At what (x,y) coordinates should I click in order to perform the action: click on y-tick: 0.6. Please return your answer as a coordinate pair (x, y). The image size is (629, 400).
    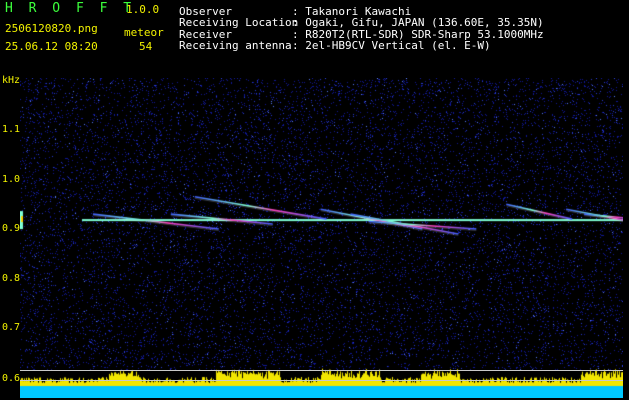
    Looking at the image, I should click on (11, 378).